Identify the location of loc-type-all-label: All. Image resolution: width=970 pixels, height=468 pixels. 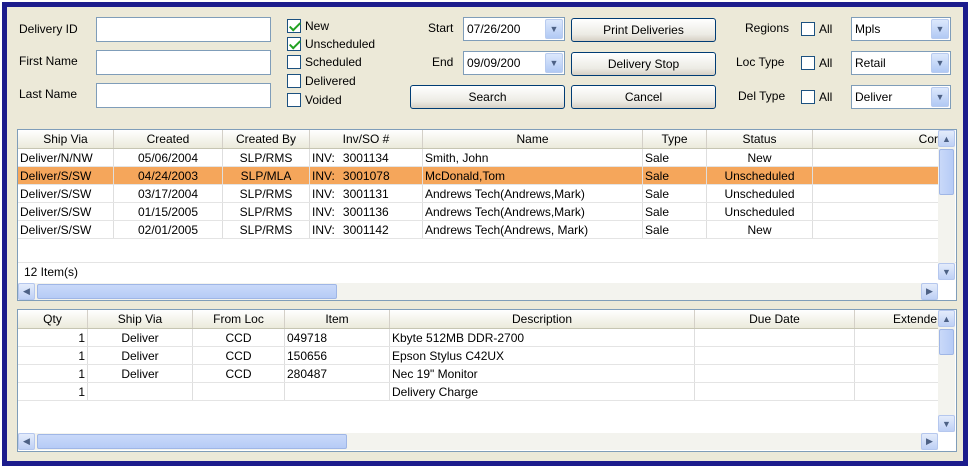
(826, 63).